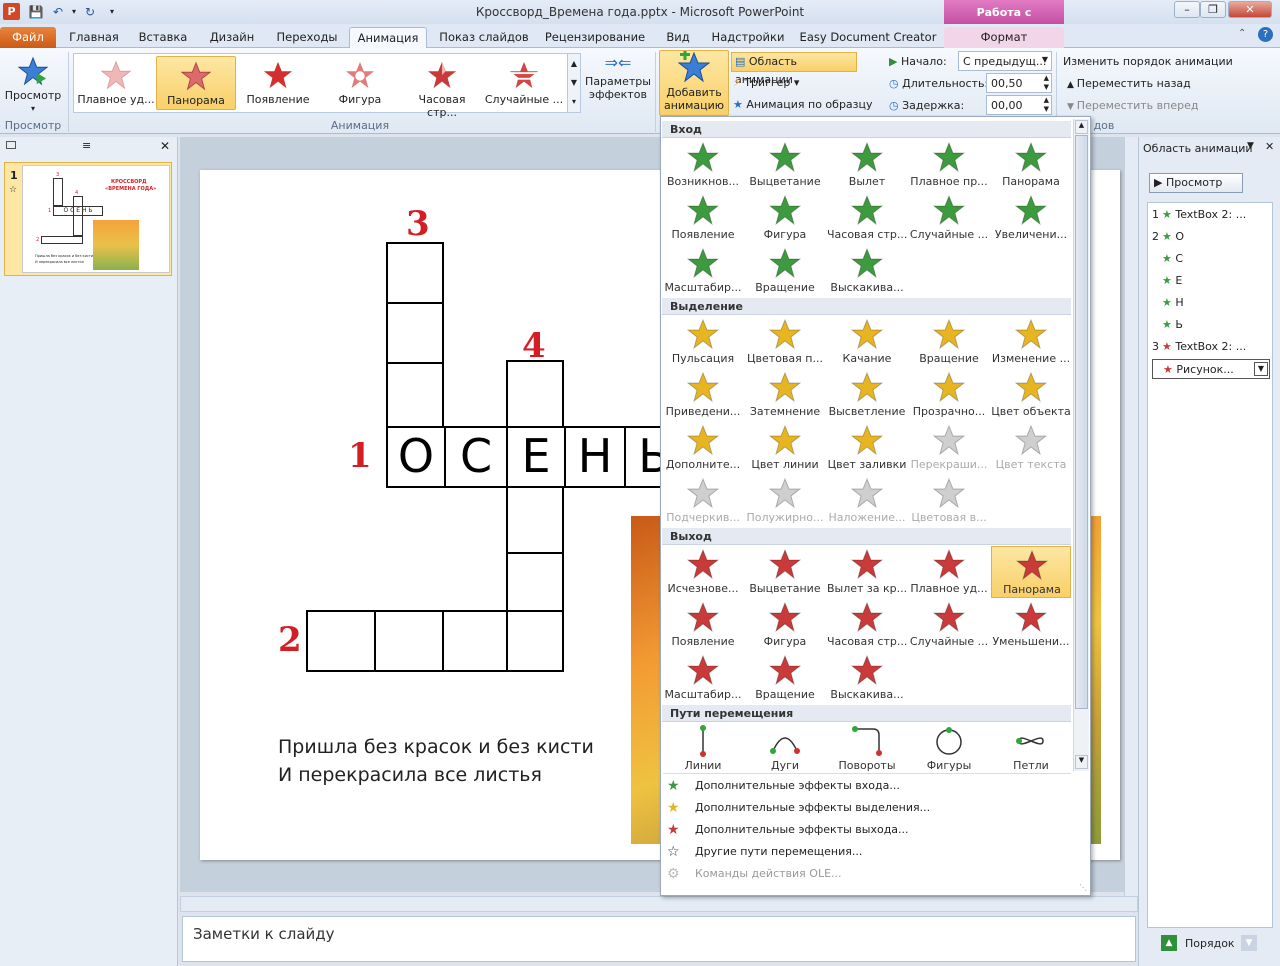  Describe the element at coordinates (360, 83) in the screenshot. I see `gallery-item-shape: Фигура` at that location.